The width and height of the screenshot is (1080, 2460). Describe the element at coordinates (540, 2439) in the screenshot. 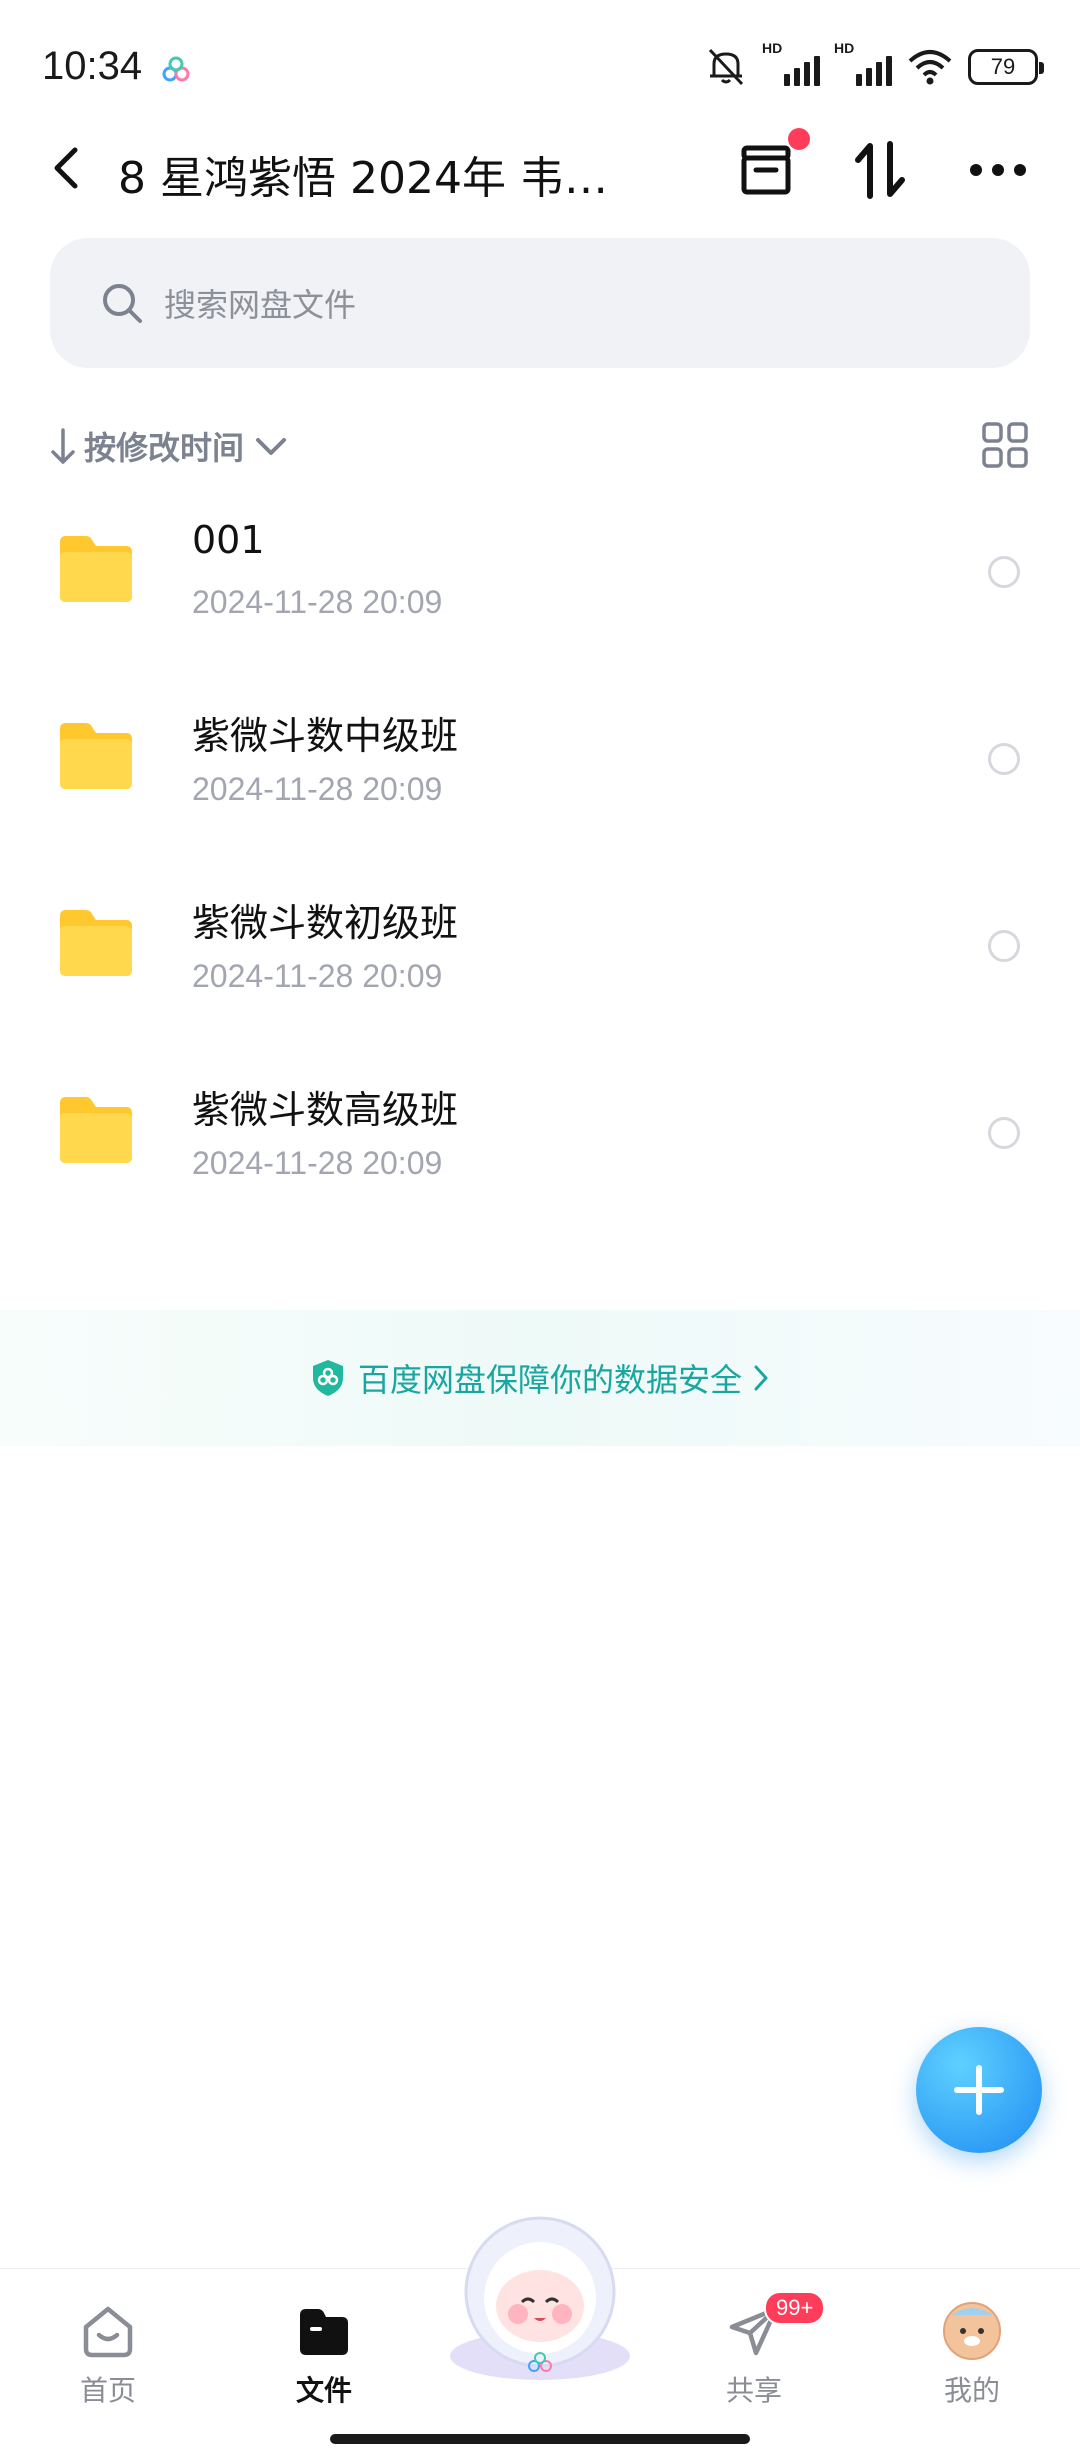

I see `home-indicator` at that location.